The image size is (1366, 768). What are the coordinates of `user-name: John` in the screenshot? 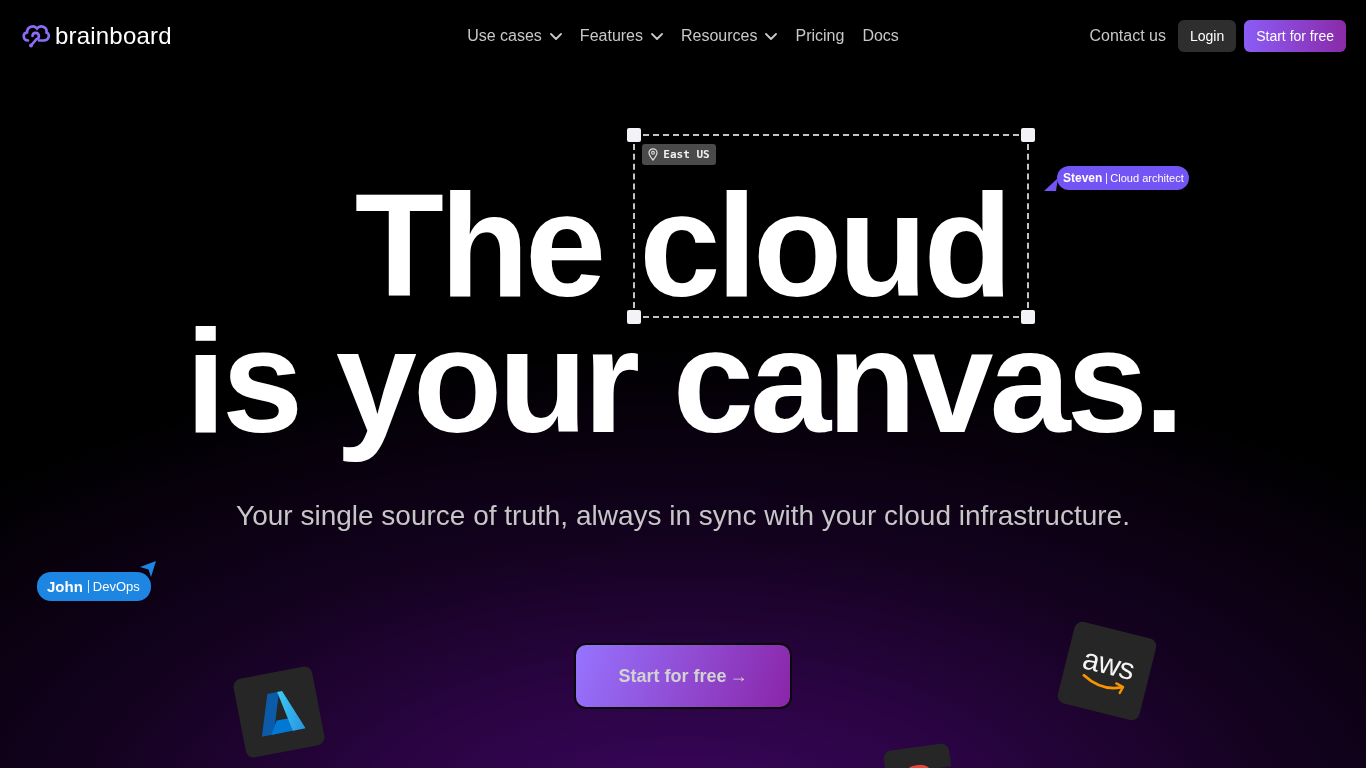 It's located at (65, 586).